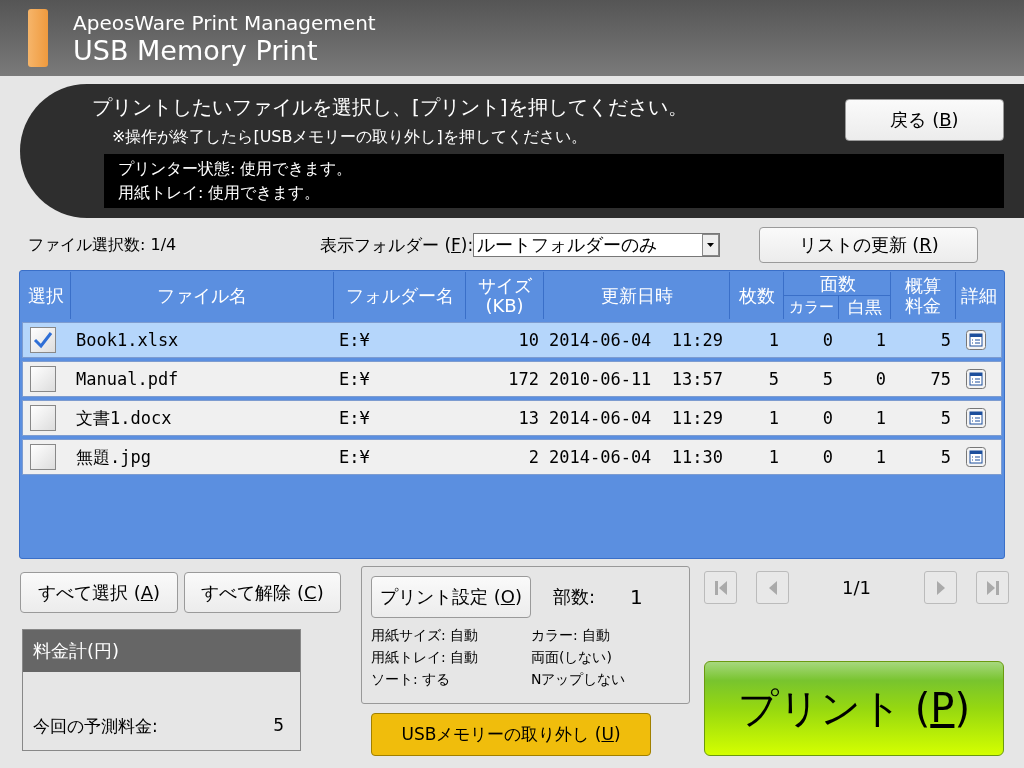  I want to click on column-header: 選択, so click(46, 295).